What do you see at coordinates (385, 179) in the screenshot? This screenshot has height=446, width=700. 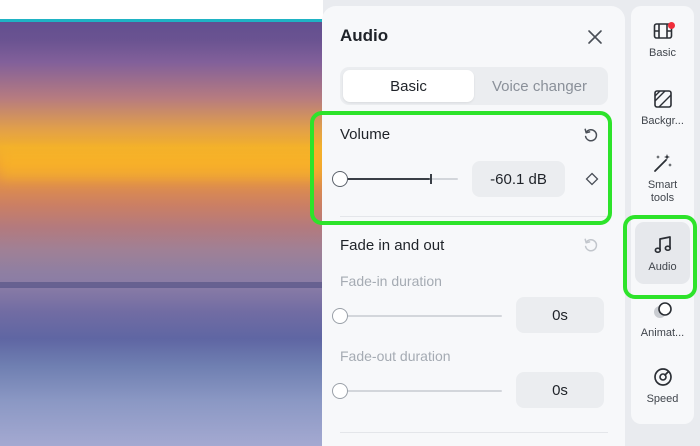 I see `volume-slider-fill` at bounding box center [385, 179].